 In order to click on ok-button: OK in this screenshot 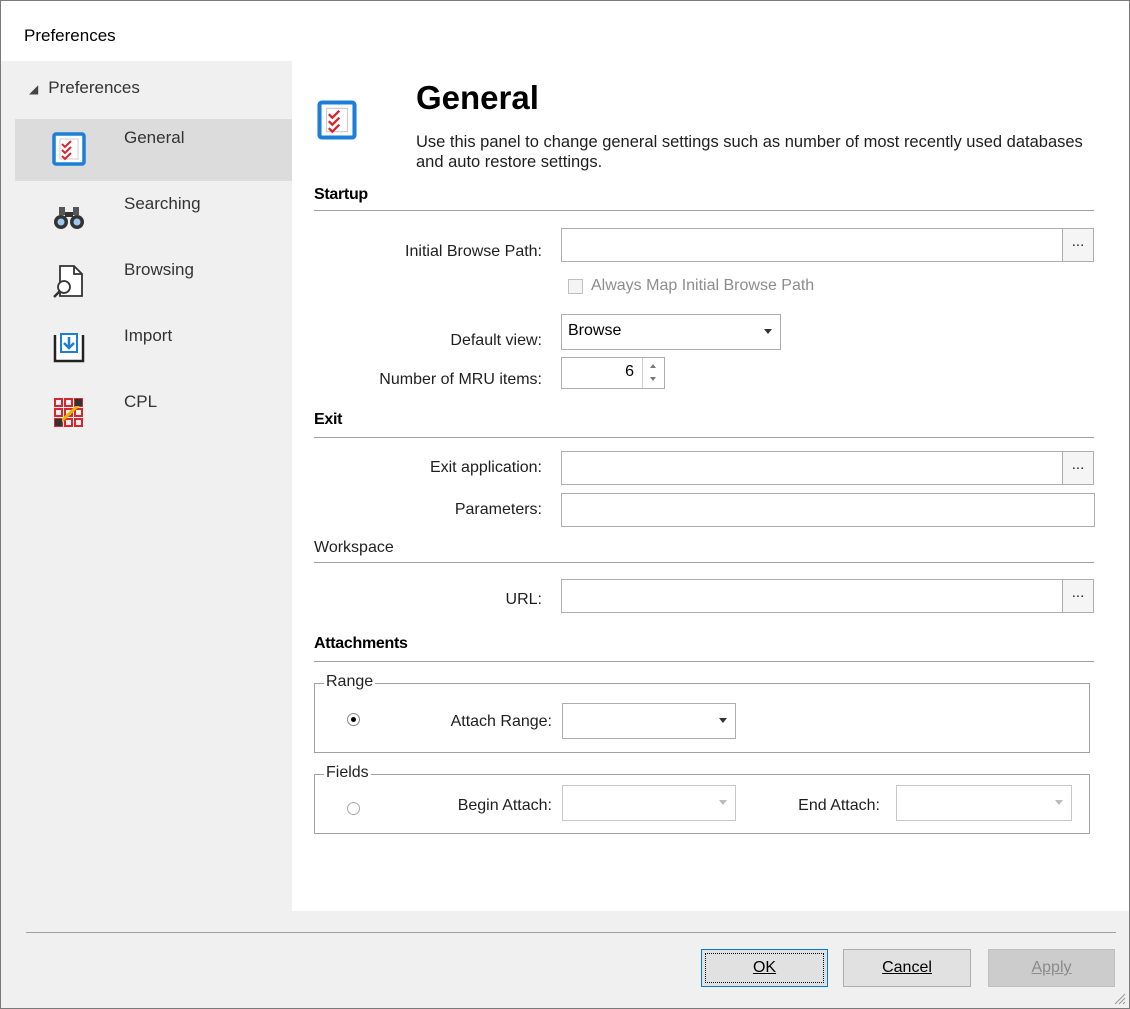, I will do `click(764, 968)`.